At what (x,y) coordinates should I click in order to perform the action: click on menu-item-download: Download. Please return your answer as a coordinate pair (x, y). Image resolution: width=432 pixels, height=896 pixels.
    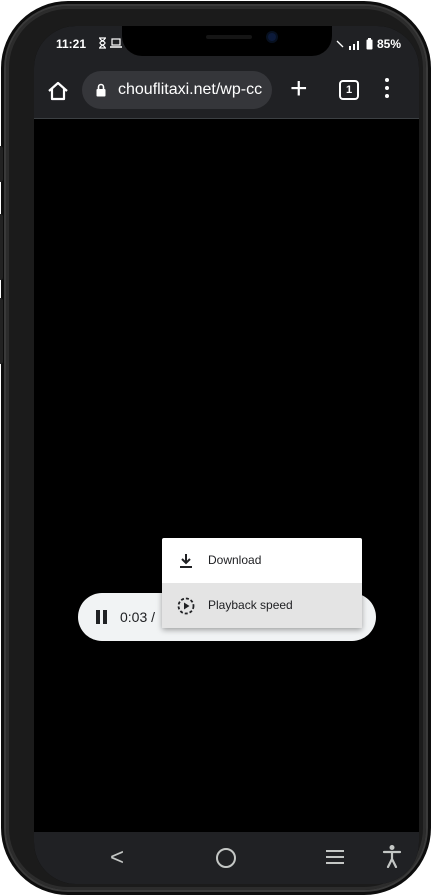
    Looking at the image, I should click on (262, 560).